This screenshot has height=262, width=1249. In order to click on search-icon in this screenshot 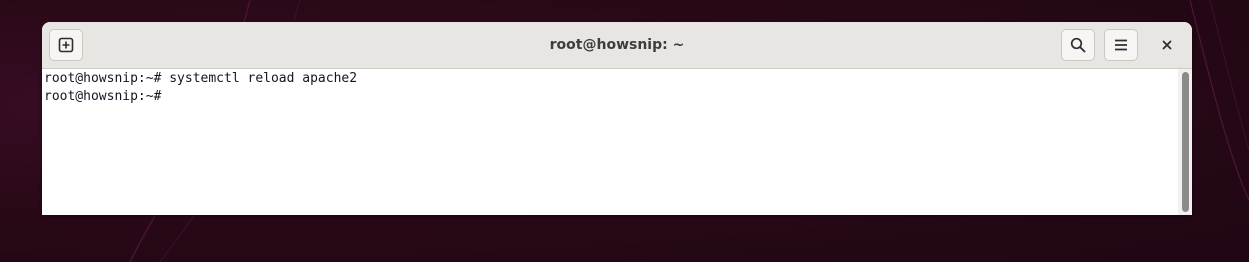, I will do `click(1078, 45)`.